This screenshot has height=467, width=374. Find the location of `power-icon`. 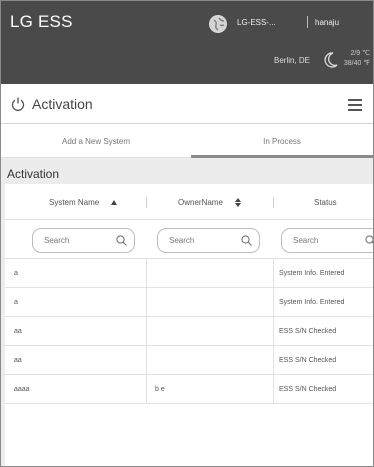

power-icon is located at coordinates (18, 104).